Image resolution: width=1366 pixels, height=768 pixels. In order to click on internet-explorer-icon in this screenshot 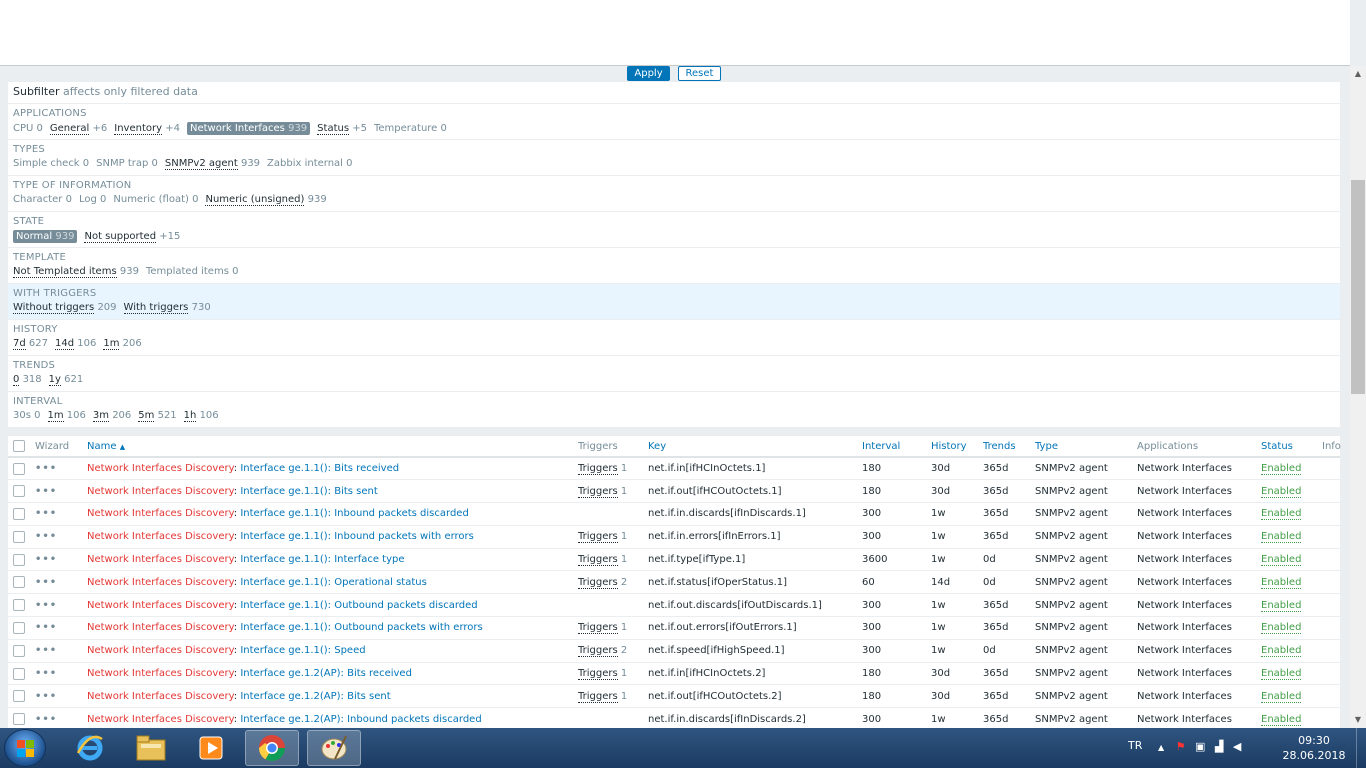, I will do `click(90, 748)`.